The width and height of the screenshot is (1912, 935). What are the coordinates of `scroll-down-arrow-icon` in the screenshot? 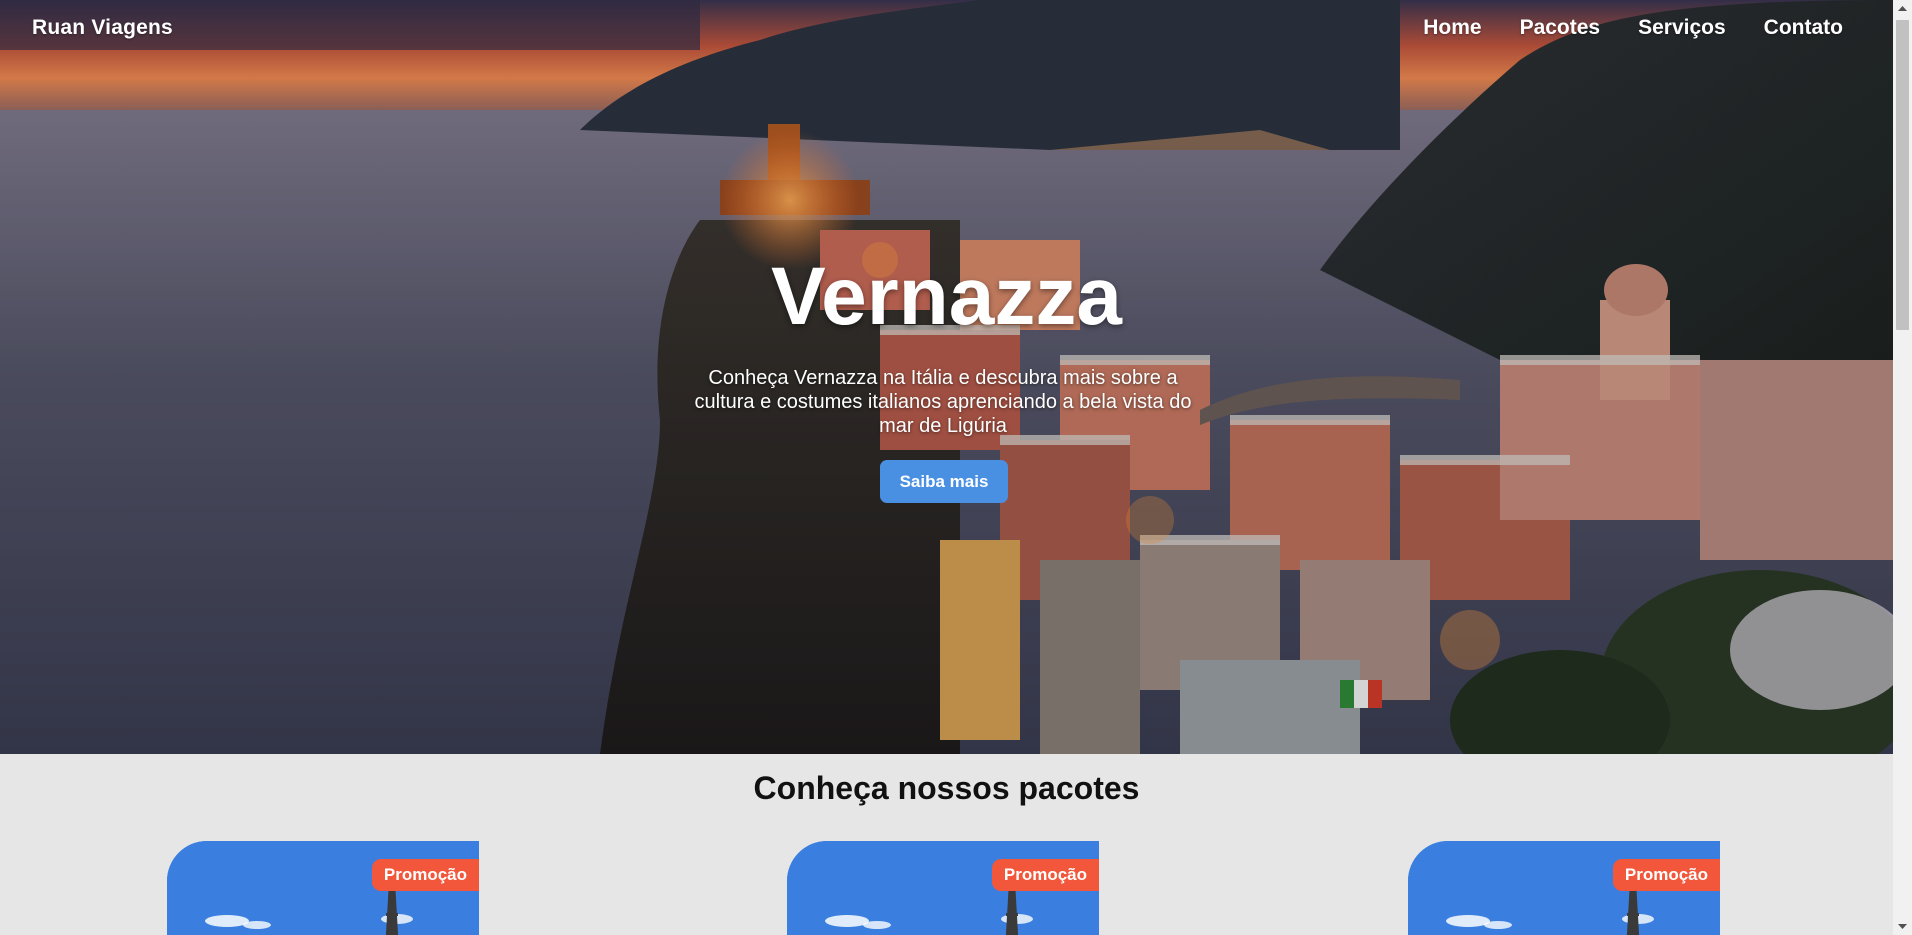 It's located at (1902, 926).